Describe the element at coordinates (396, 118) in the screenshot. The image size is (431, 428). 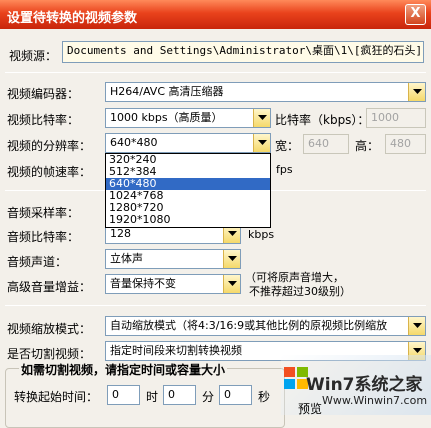
I see `custom-bitrate-field: 1000` at that location.